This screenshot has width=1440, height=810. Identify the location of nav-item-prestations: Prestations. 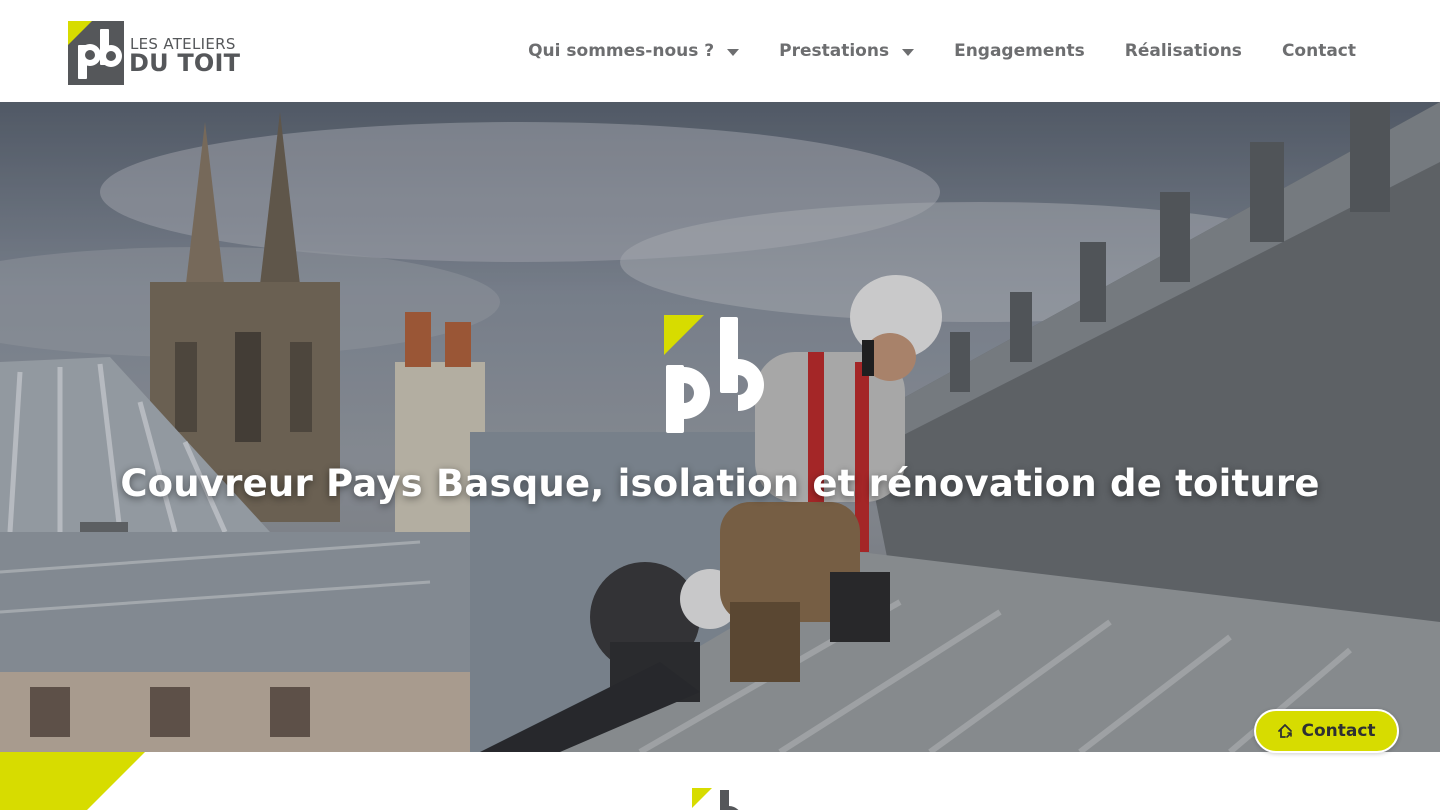
(847, 51).